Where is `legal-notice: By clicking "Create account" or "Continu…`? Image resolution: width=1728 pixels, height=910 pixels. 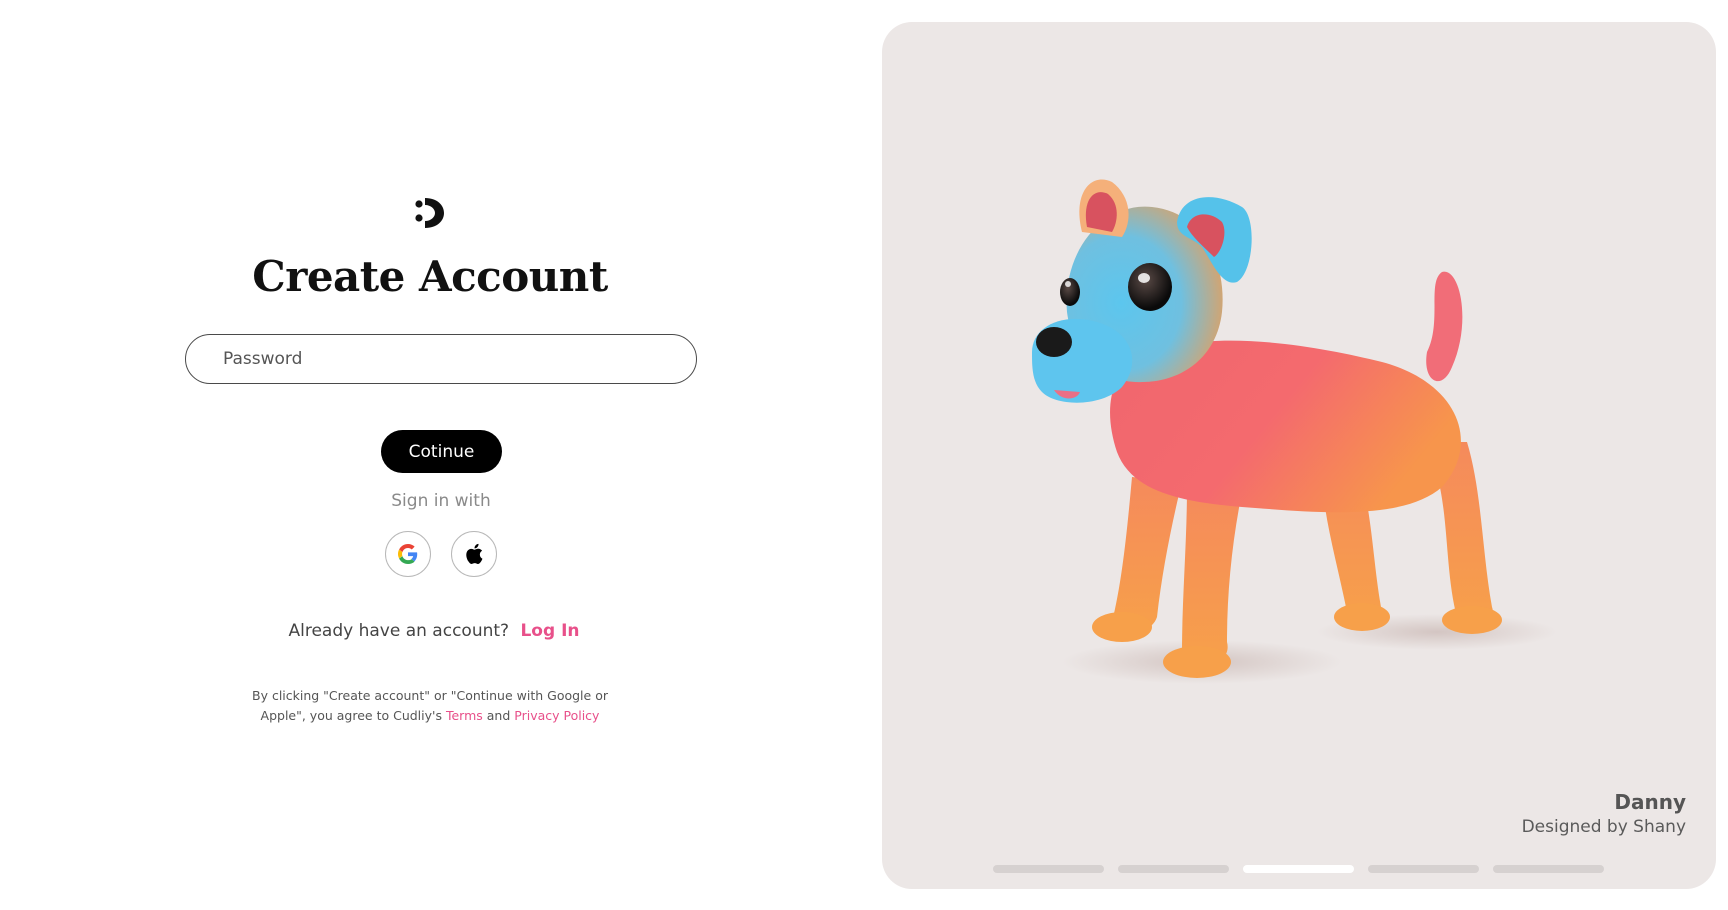
legal-notice: By clicking "Create account" or "Continu… is located at coordinates (430, 706).